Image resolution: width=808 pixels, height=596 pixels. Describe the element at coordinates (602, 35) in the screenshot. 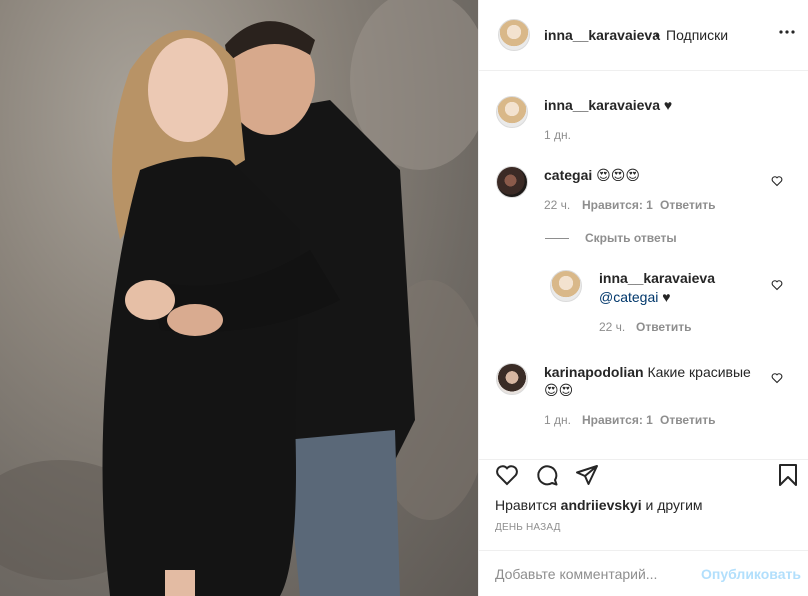

I see `author-username: inna__karavaieva` at that location.